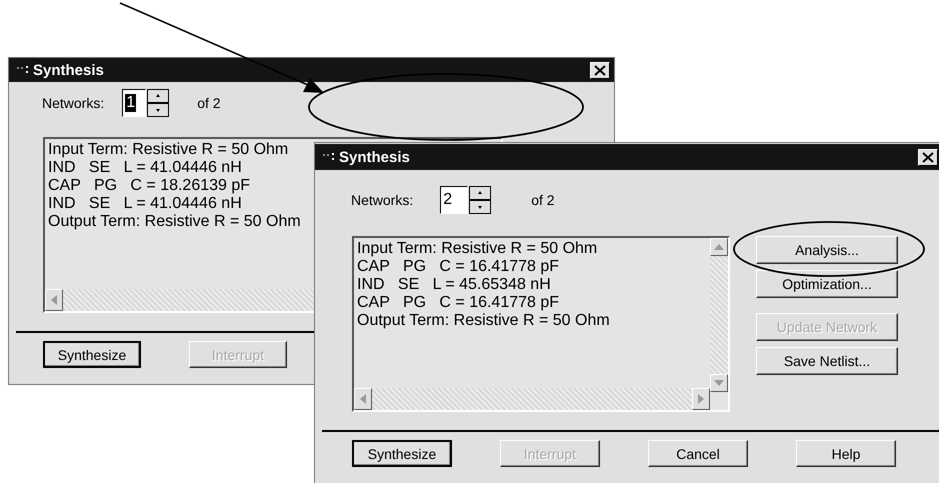 Image resolution: width=939 pixels, height=483 pixels. What do you see at coordinates (454, 285) in the screenshot?
I see `netlist-line: IND SE L = 45.65348 nH` at bounding box center [454, 285].